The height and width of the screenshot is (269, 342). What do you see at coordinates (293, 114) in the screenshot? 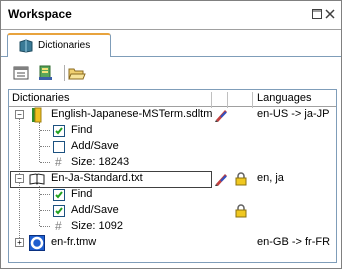
I see `dictionary-languages: en-US -> ja-JP` at bounding box center [293, 114].